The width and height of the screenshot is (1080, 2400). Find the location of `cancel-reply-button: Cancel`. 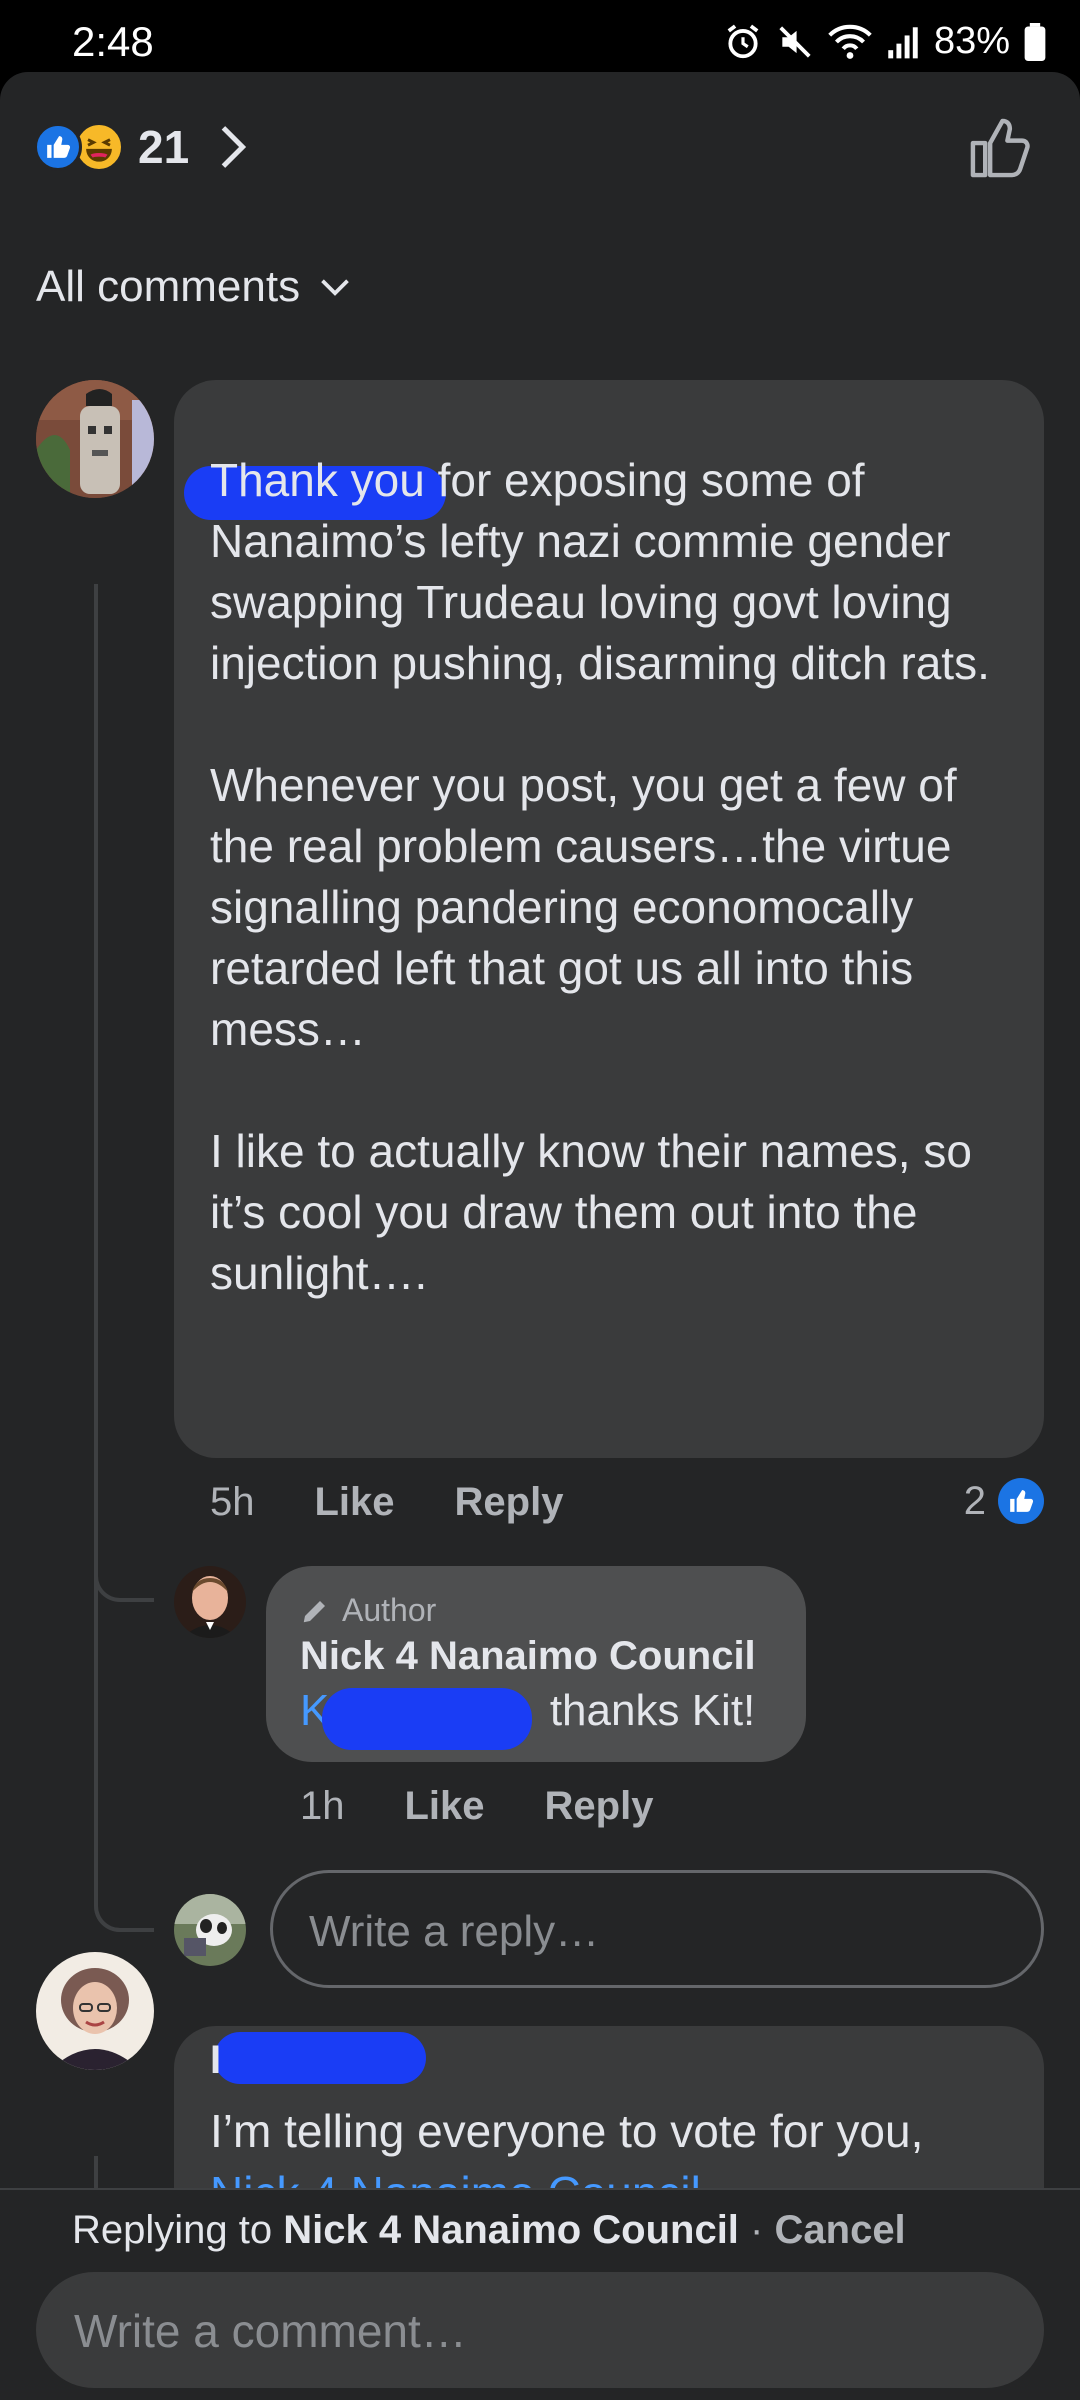

cancel-reply-button: Cancel is located at coordinates (840, 2230).